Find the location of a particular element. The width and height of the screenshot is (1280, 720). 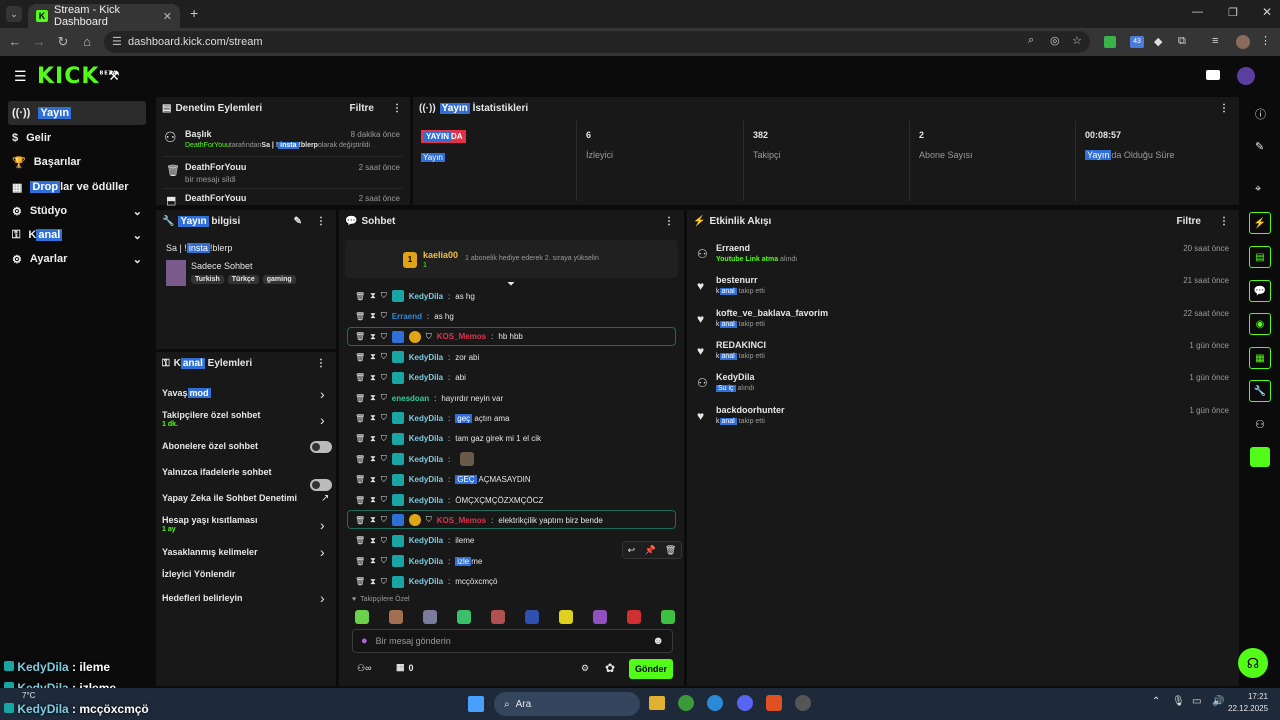

host-redirect-item: İzleyici Yönlendir is located at coordinates (198, 574).